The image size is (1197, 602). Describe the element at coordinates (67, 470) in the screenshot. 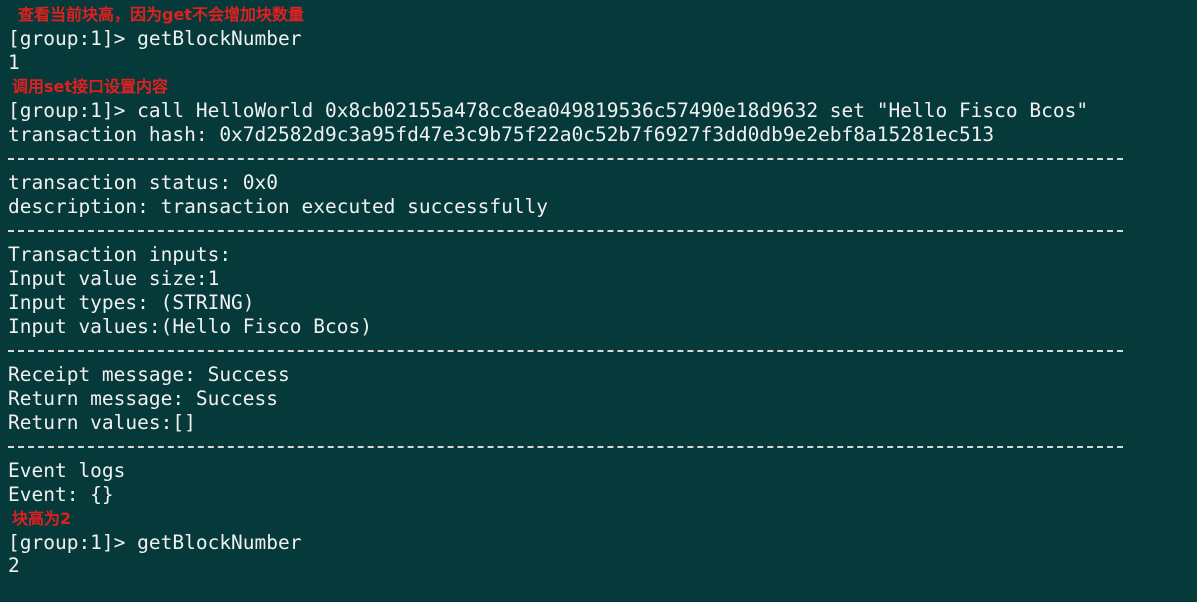

I see `event-logs-header: Event logs` at that location.